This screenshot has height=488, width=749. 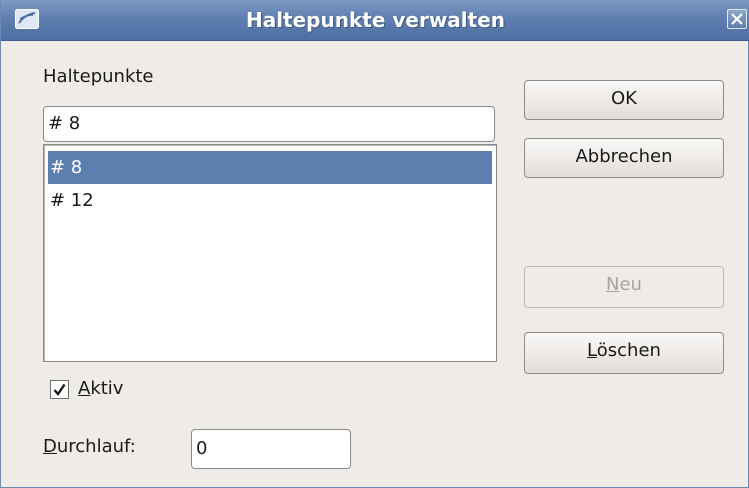 What do you see at coordinates (269, 124) in the screenshot?
I see `breakpoint-entry-field: # 8` at bounding box center [269, 124].